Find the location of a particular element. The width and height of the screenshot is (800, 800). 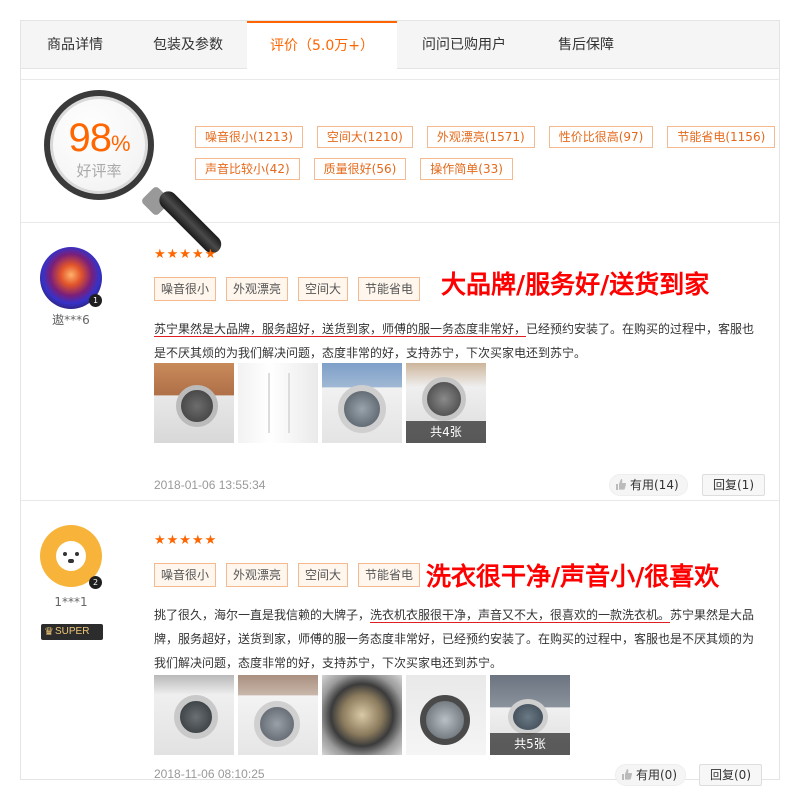

rate-percent-sign: % is located at coordinates (120, 143).